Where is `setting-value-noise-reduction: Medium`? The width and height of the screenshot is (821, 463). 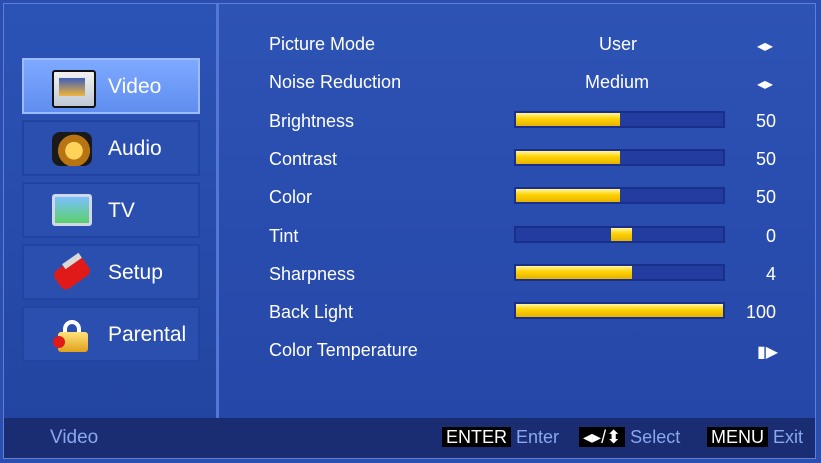 setting-value-noise-reduction: Medium is located at coordinates (617, 82).